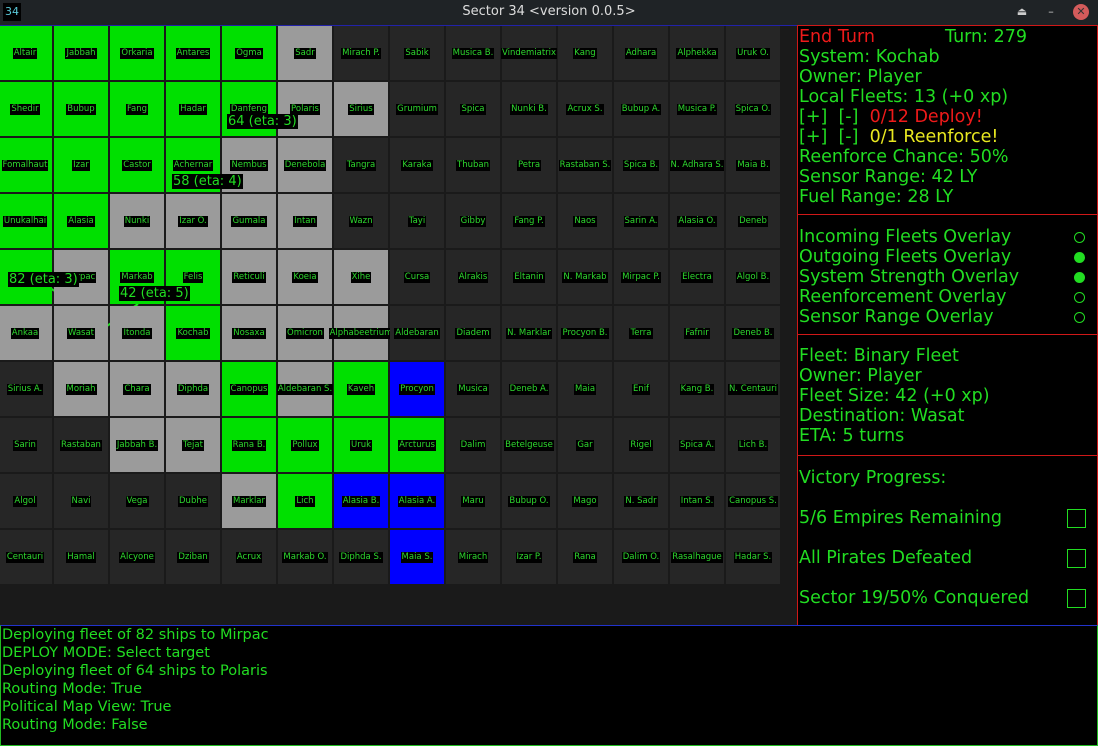 Image resolution: width=1098 pixels, height=746 pixels. I want to click on system-cell: Maia, so click(585, 389).